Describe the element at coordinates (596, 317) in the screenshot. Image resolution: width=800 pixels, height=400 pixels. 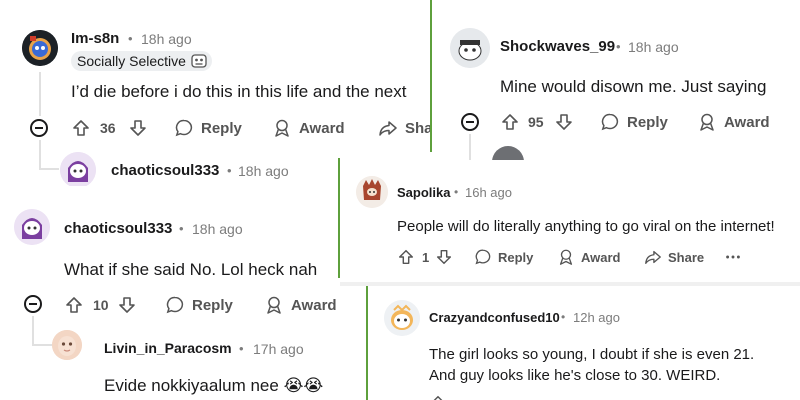
I see `timestamp: 12h ago` at that location.